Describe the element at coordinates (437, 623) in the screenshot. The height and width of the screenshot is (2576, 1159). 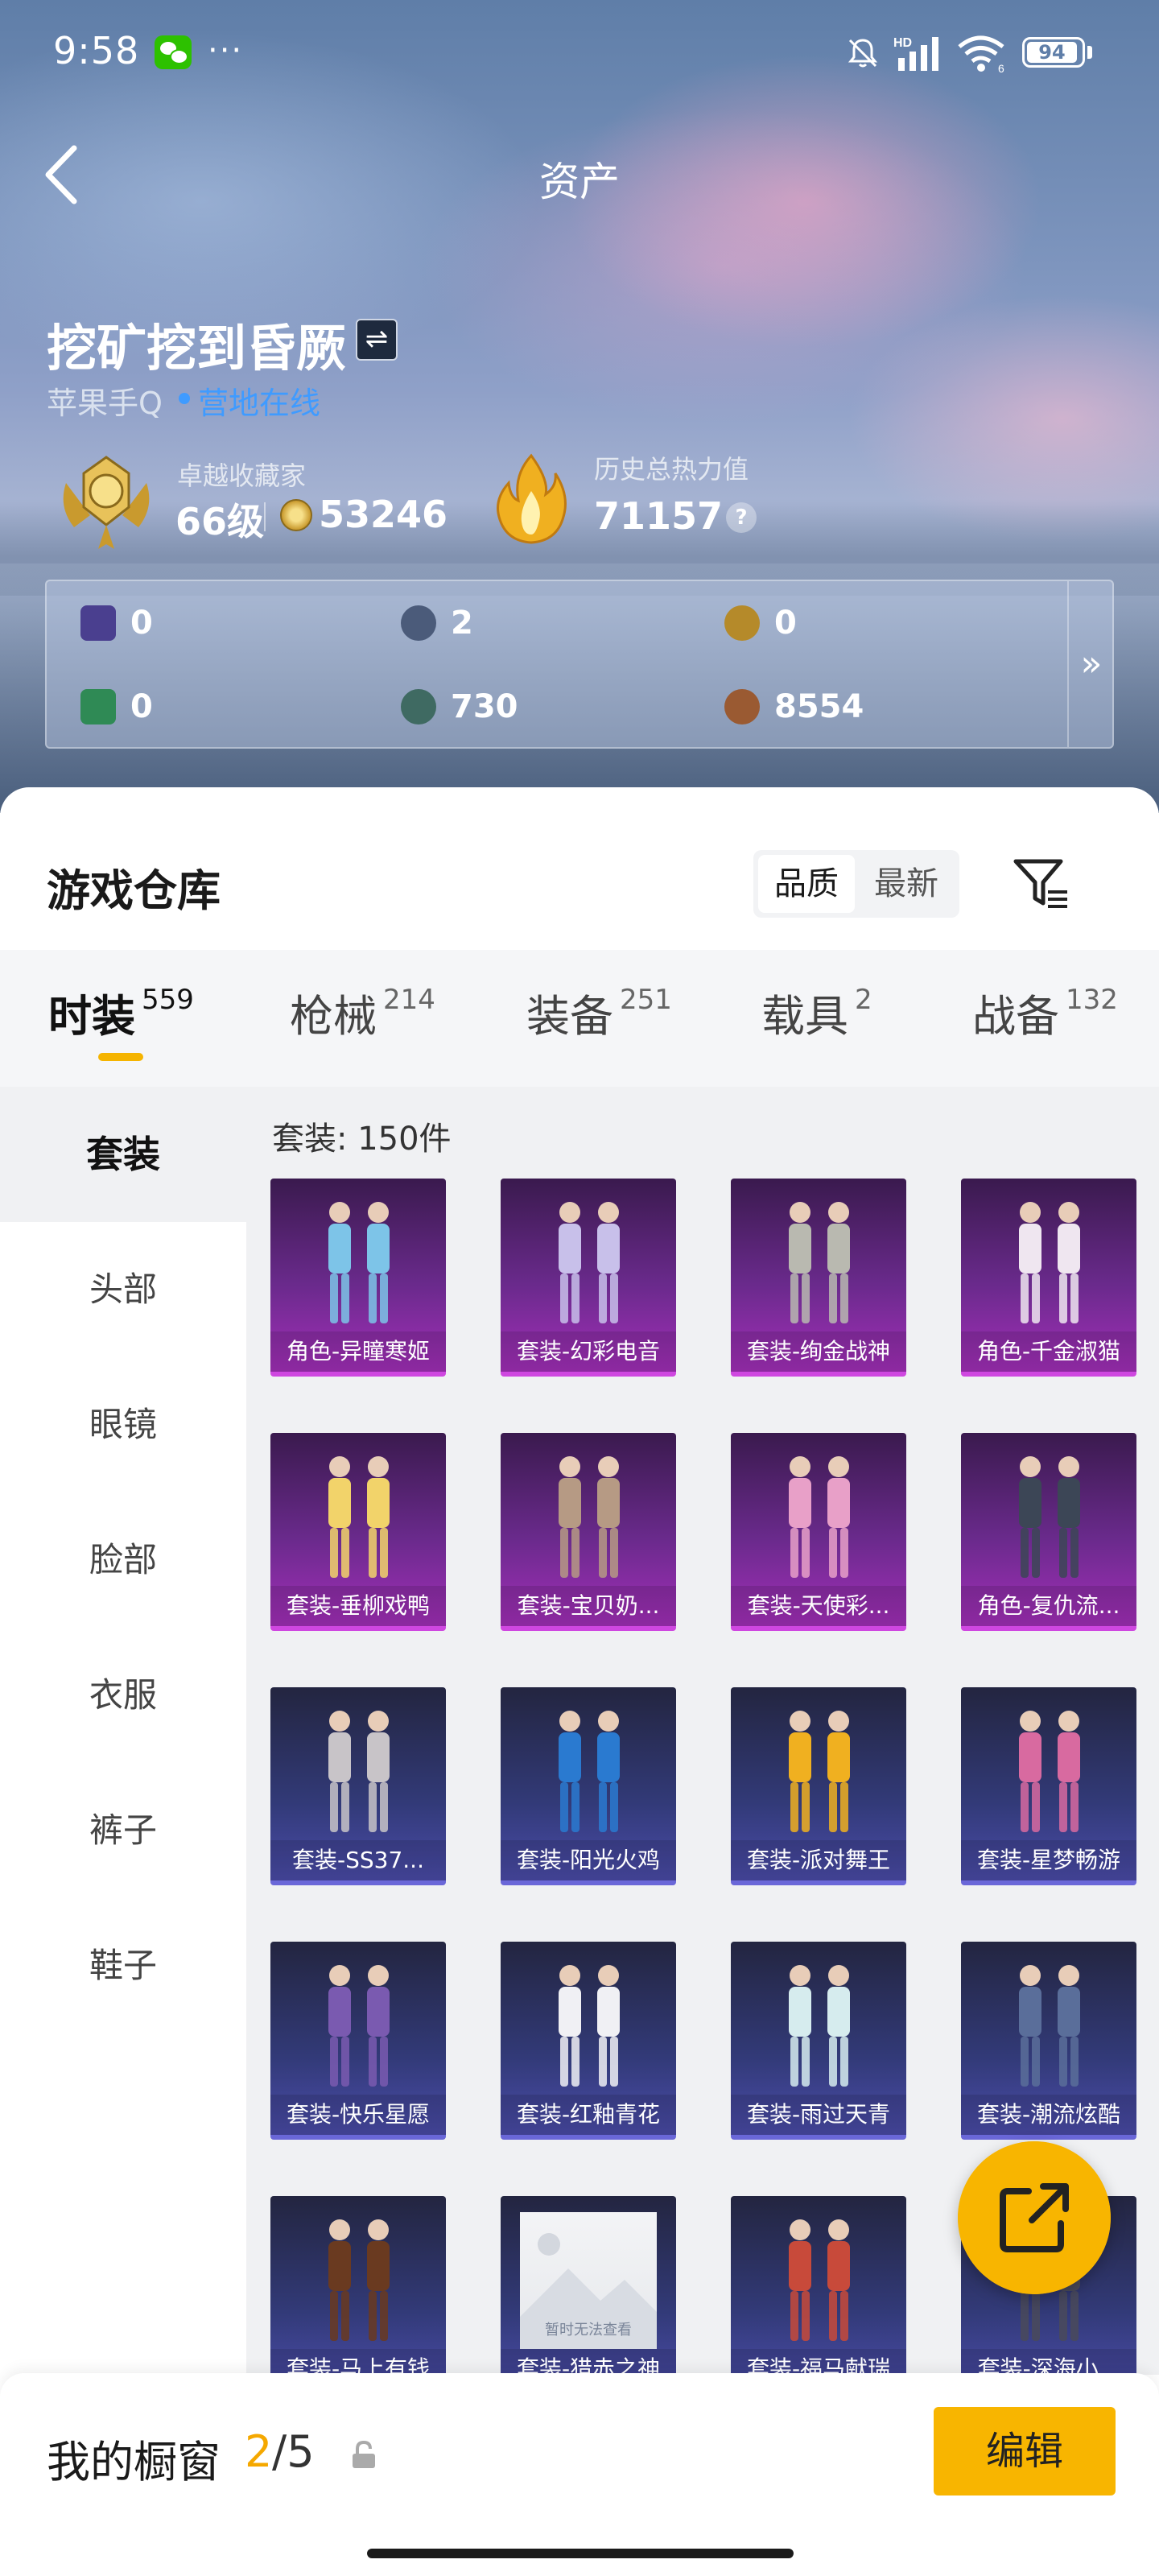
I see `currency-item: 2` at that location.